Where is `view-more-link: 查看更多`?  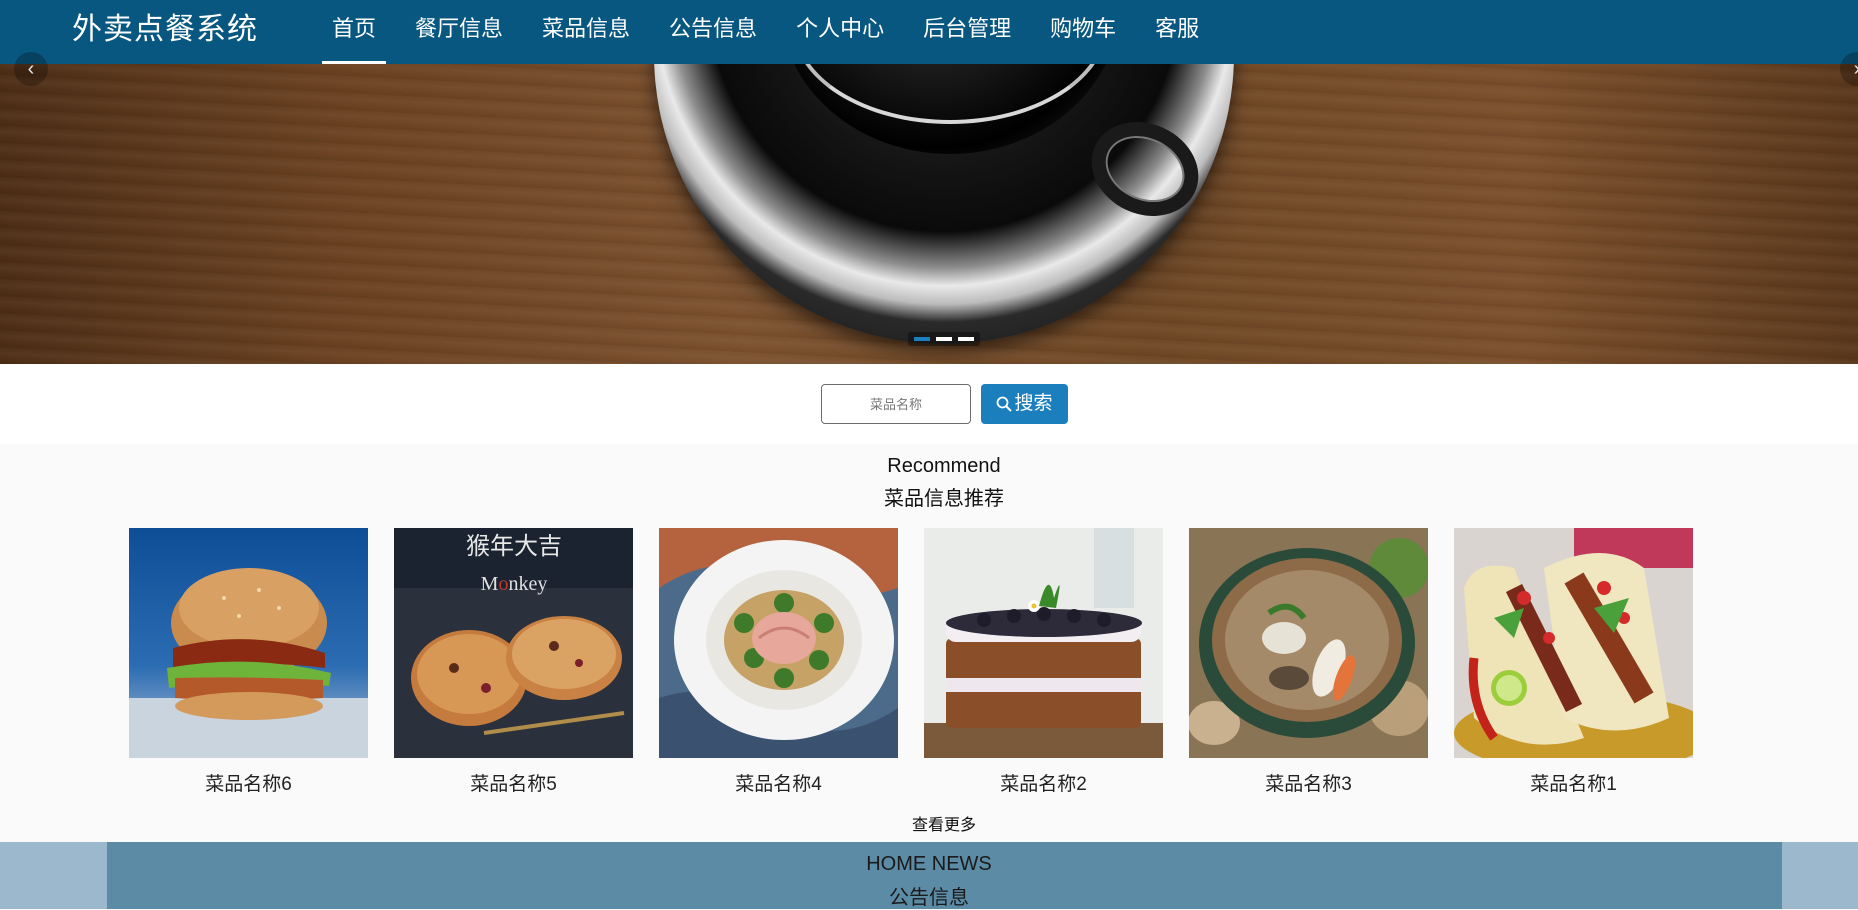 view-more-link: 查看更多 is located at coordinates (929, 823).